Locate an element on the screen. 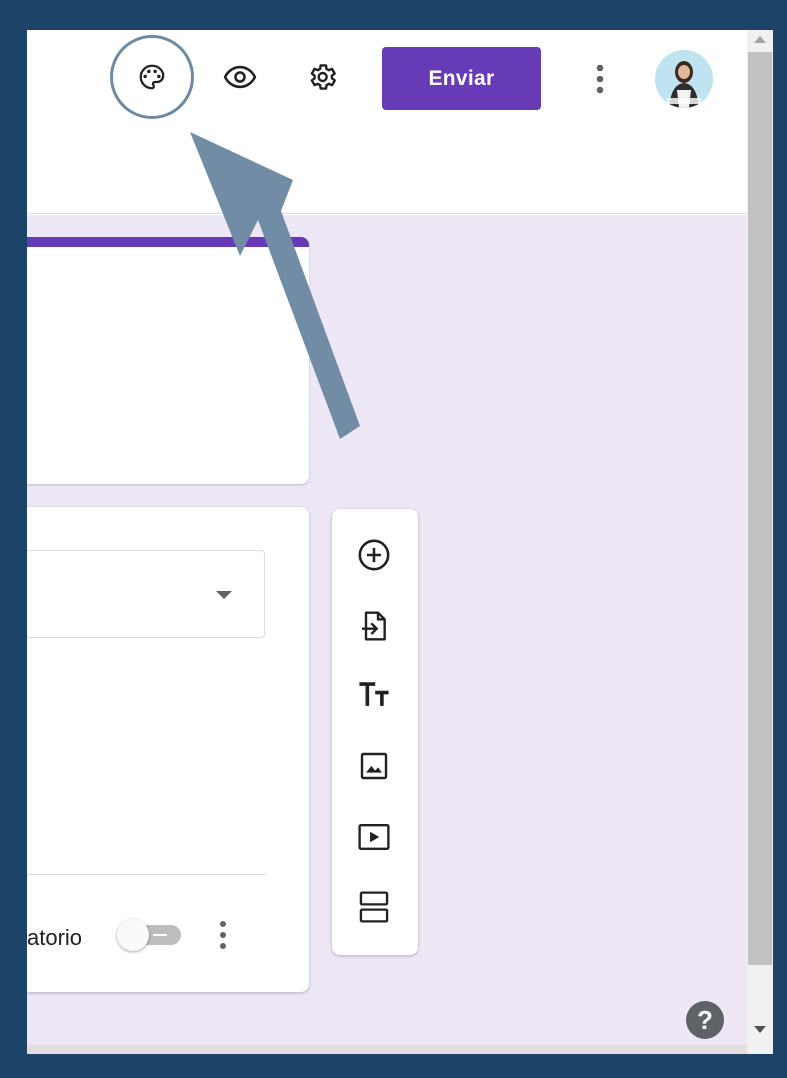 The image size is (787, 1078). send-button: Enviar is located at coordinates (461, 78).